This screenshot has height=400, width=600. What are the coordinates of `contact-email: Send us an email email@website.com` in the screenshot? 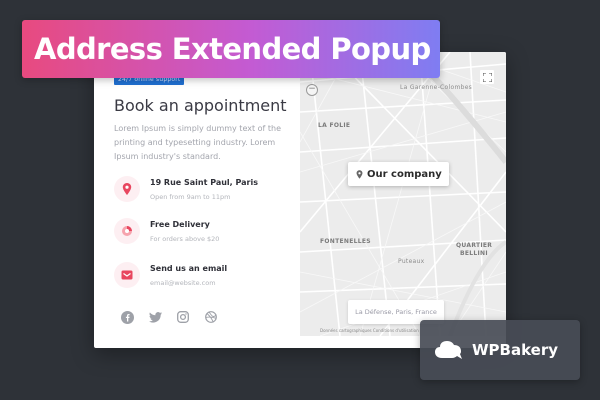 It's located at (207, 280).